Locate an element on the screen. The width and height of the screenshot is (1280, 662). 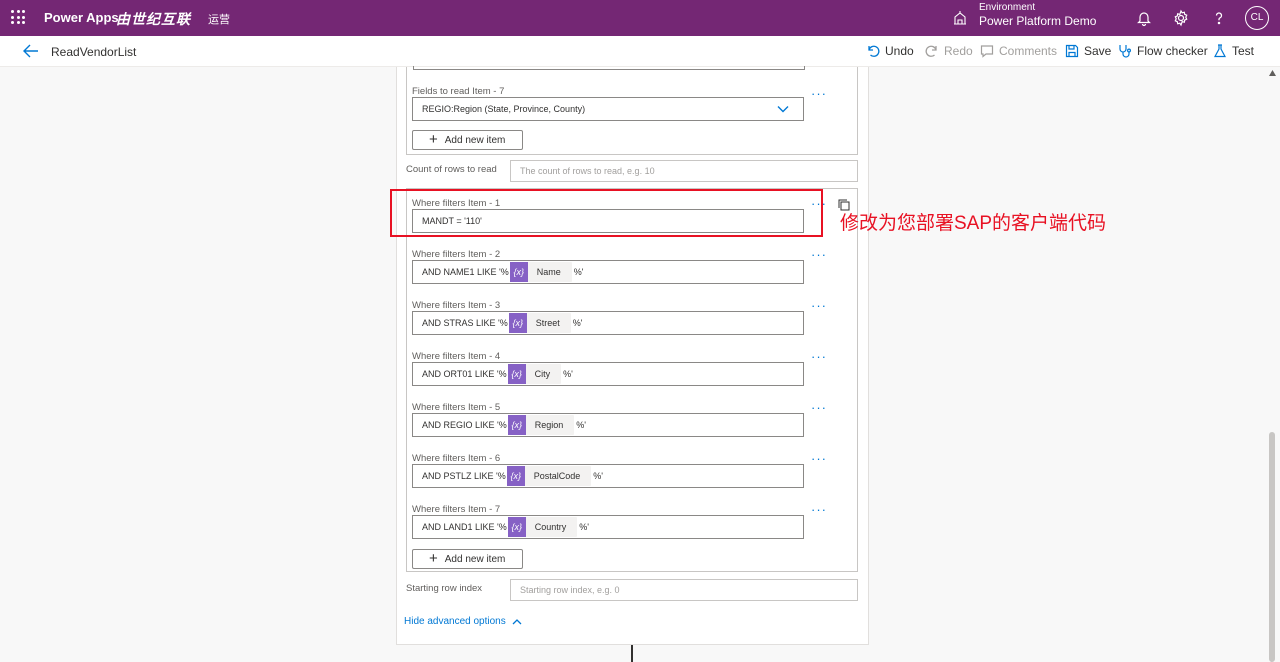
dynamic-content-token: {x} Name is located at coordinates (540, 272).